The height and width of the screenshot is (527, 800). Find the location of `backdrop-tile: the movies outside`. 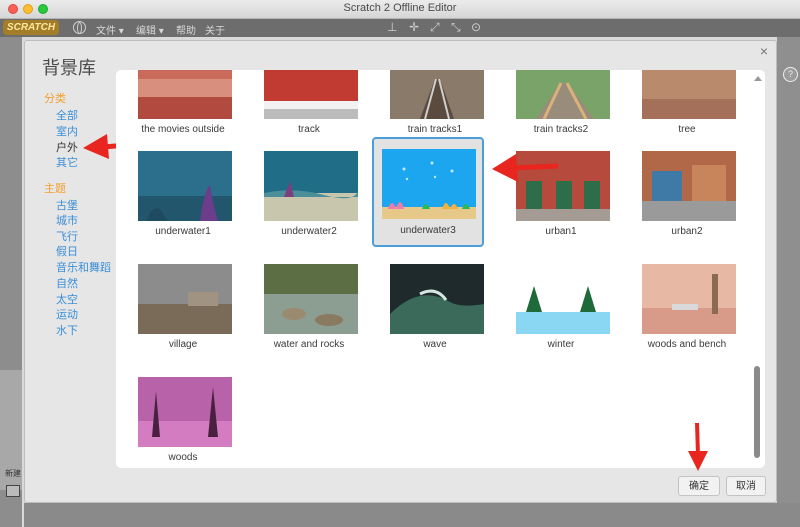

backdrop-tile: the movies outside is located at coordinates (183, 107).